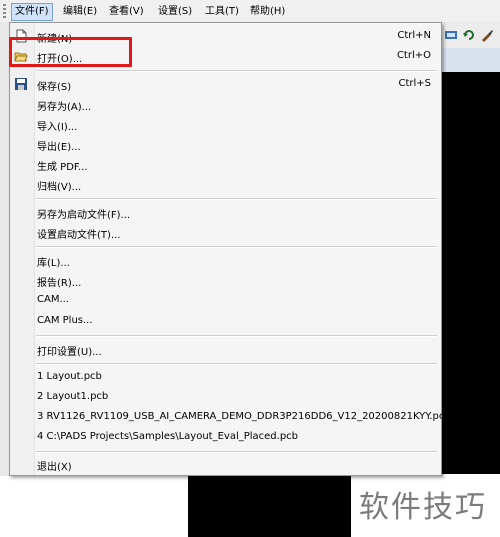 The width and height of the screenshot is (500, 537). I want to click on menu-bar: 文件(F) 编辑(E) 查看(V) 设置(S) 工具(T) 帮助(H), so click(250, 11).